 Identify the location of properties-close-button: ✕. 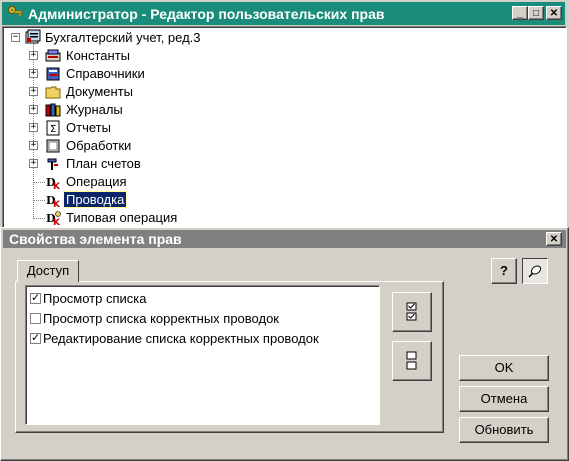
(554, 239).